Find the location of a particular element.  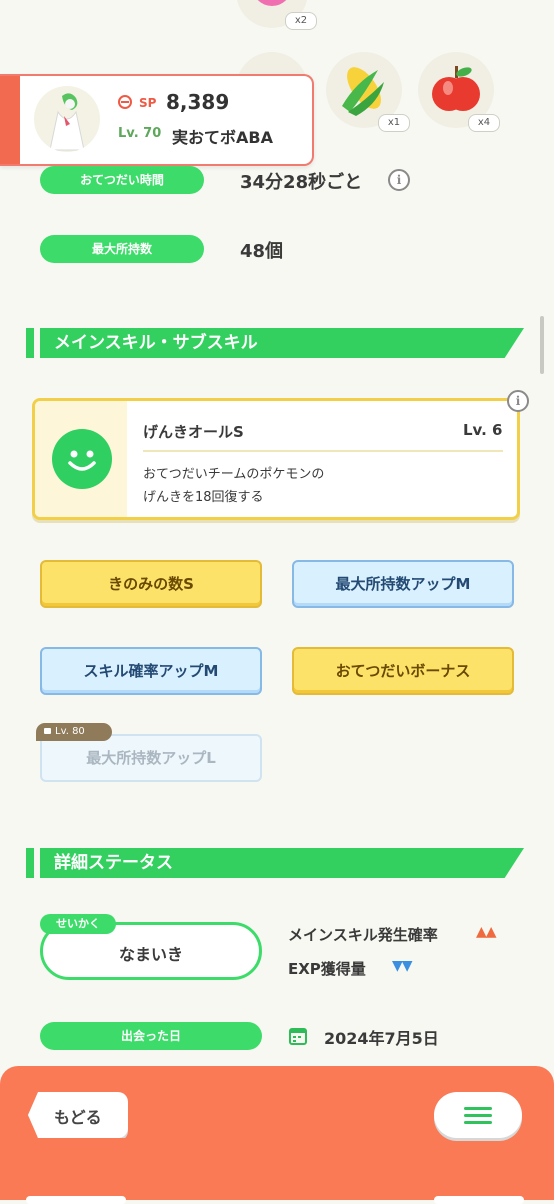

gardevoir-icon is located at coordinates (67, 122).